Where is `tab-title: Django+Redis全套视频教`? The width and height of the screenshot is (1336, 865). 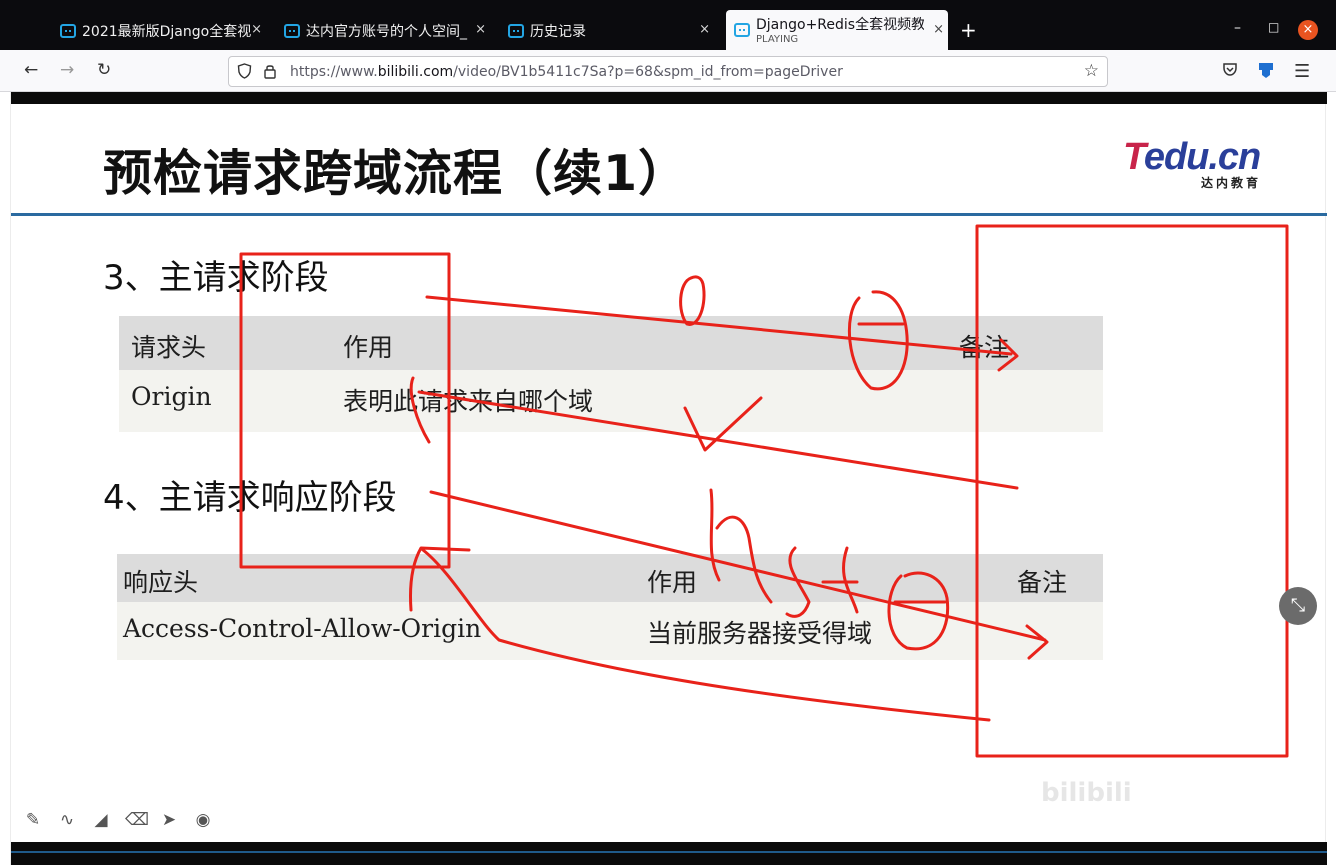
tab-title: Django+Redis全套视频教 is located at coordinates (840, 25).